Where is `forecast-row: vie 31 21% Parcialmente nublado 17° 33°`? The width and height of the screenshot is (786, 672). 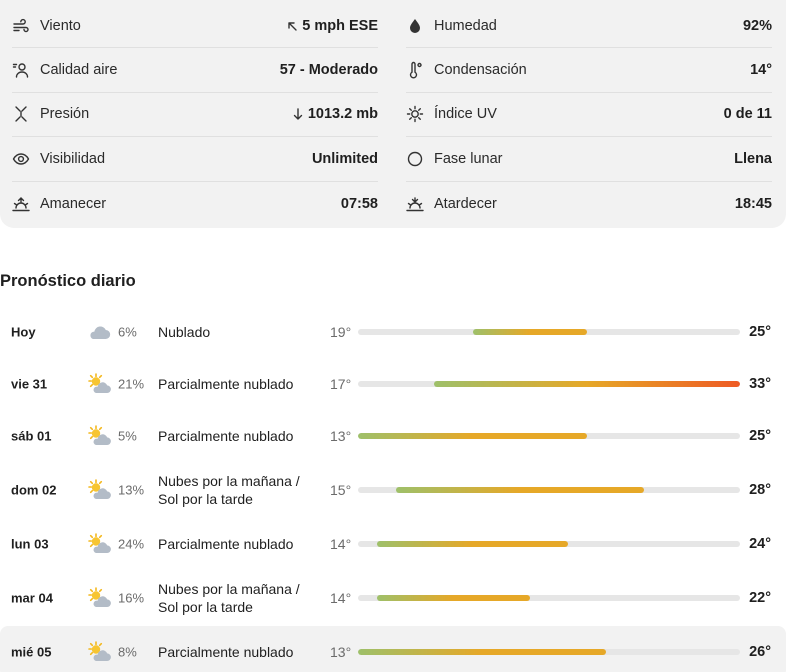 forecast-row: vie 31 21% Parcialmente nublado 17° 33° is located at coordinates (393, 384).